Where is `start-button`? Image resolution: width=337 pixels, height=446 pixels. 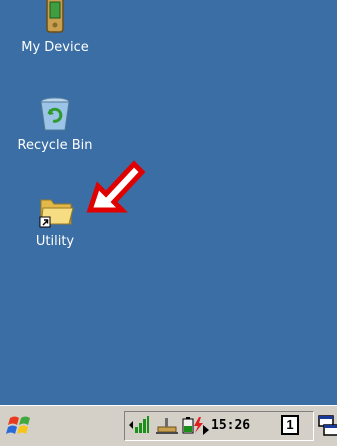 start-button is located at coordinates (21, 426).